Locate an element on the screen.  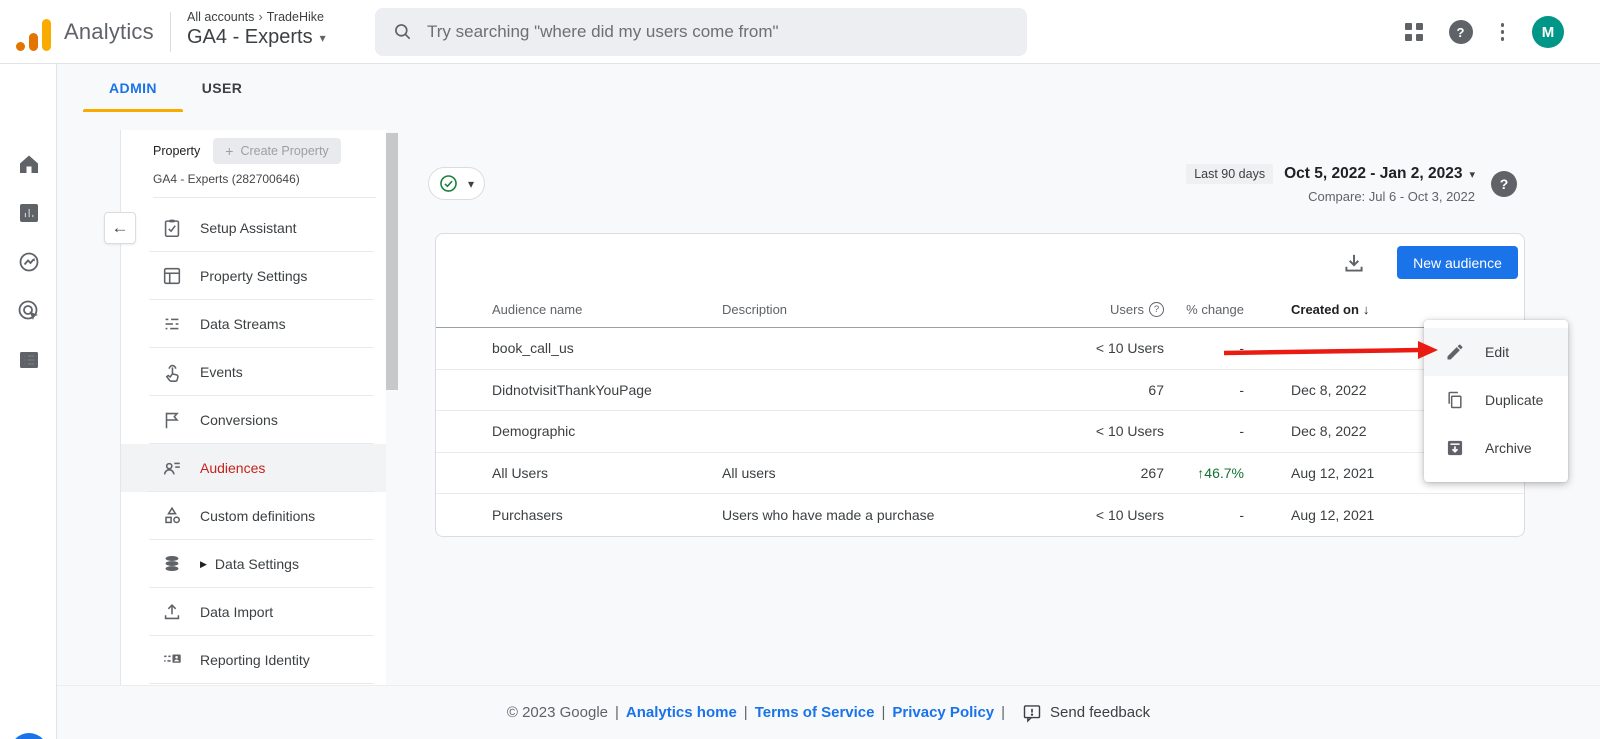
sidebar-item-data-settings: ▶ Data Settings is located at coordinates (253, 564).